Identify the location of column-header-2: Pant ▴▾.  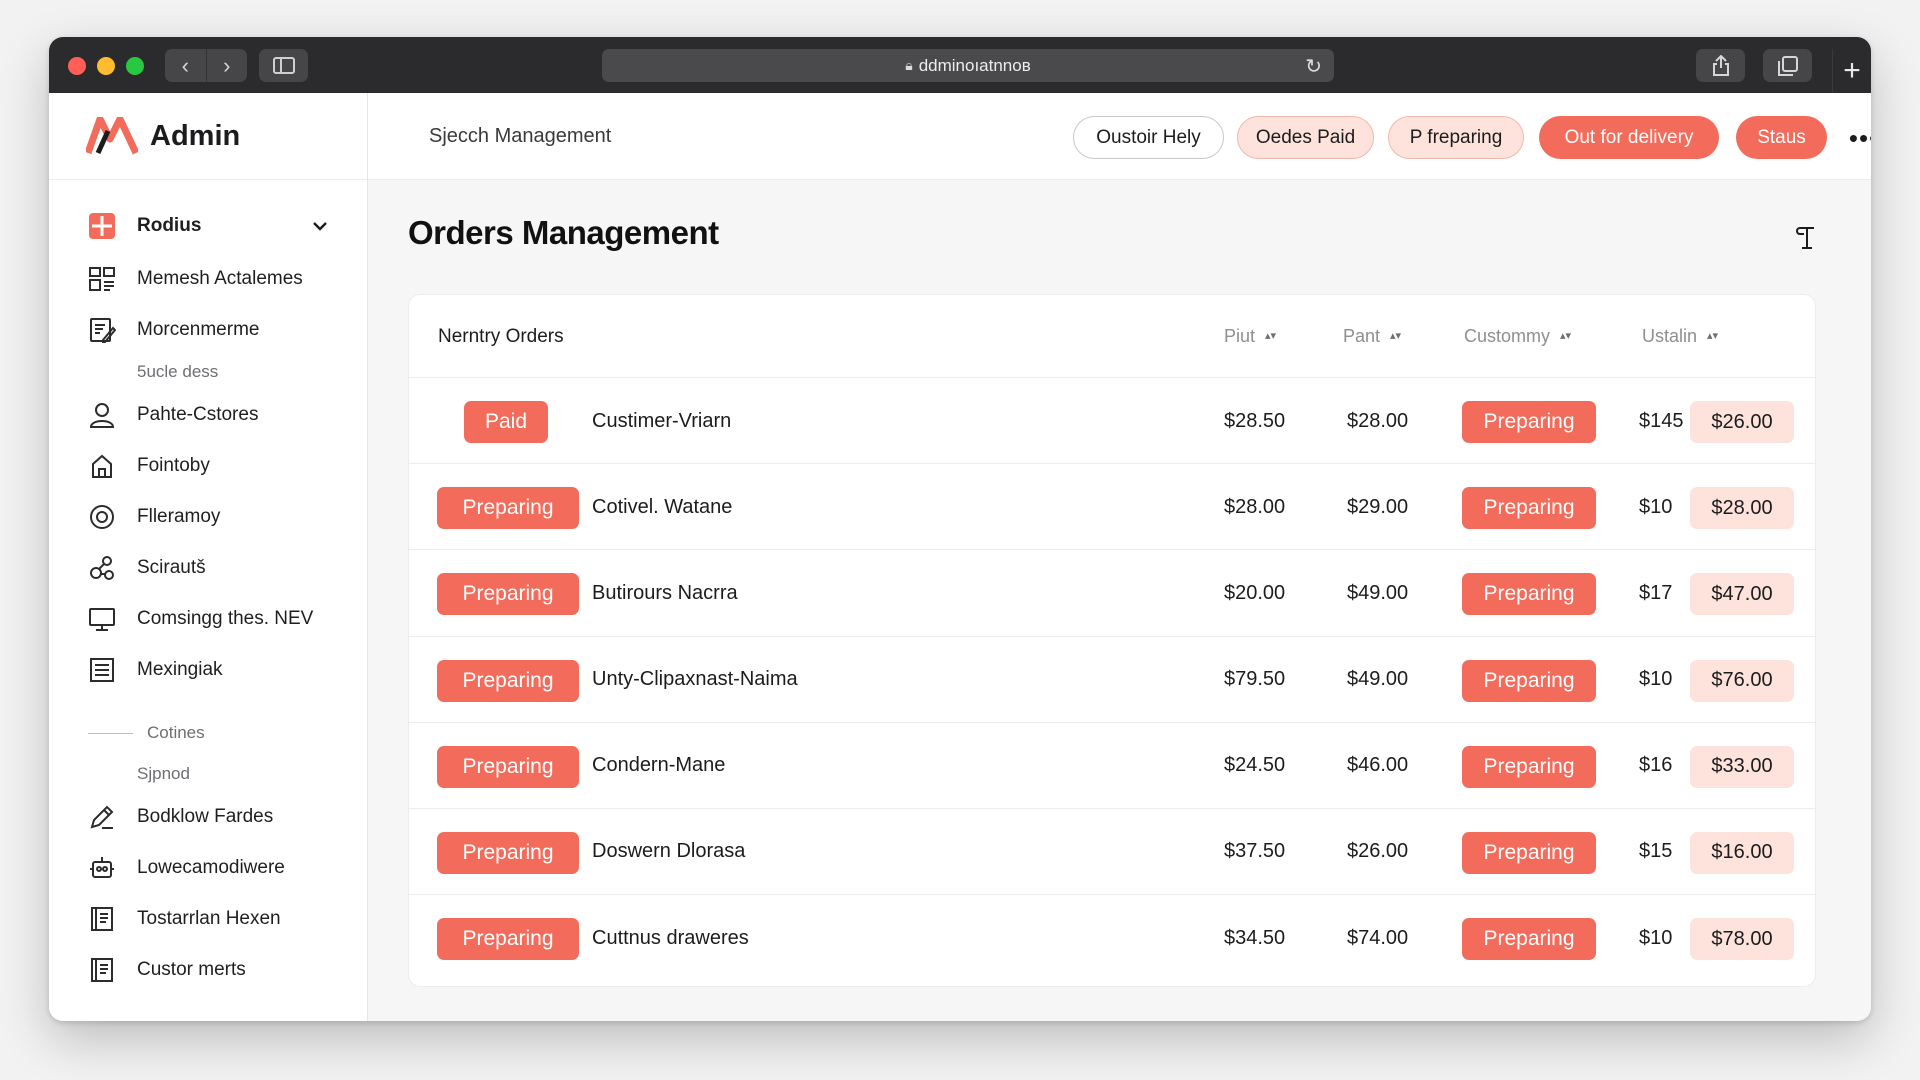
(1372, 336).